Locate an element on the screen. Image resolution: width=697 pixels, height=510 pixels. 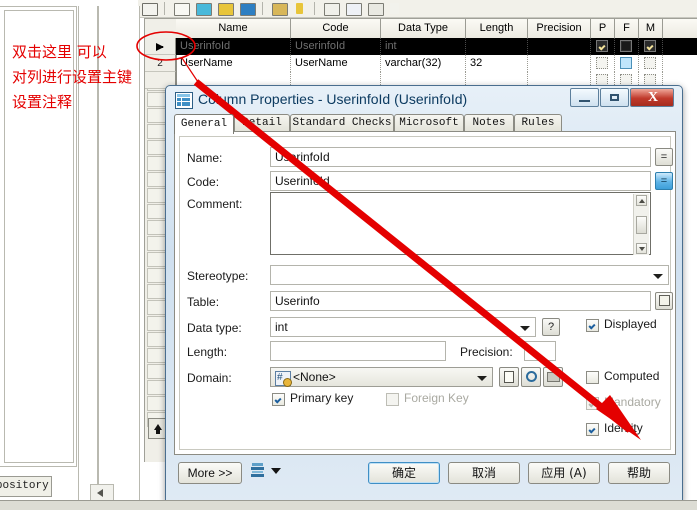
toolbar-separator is located at coordinates (262, 8).